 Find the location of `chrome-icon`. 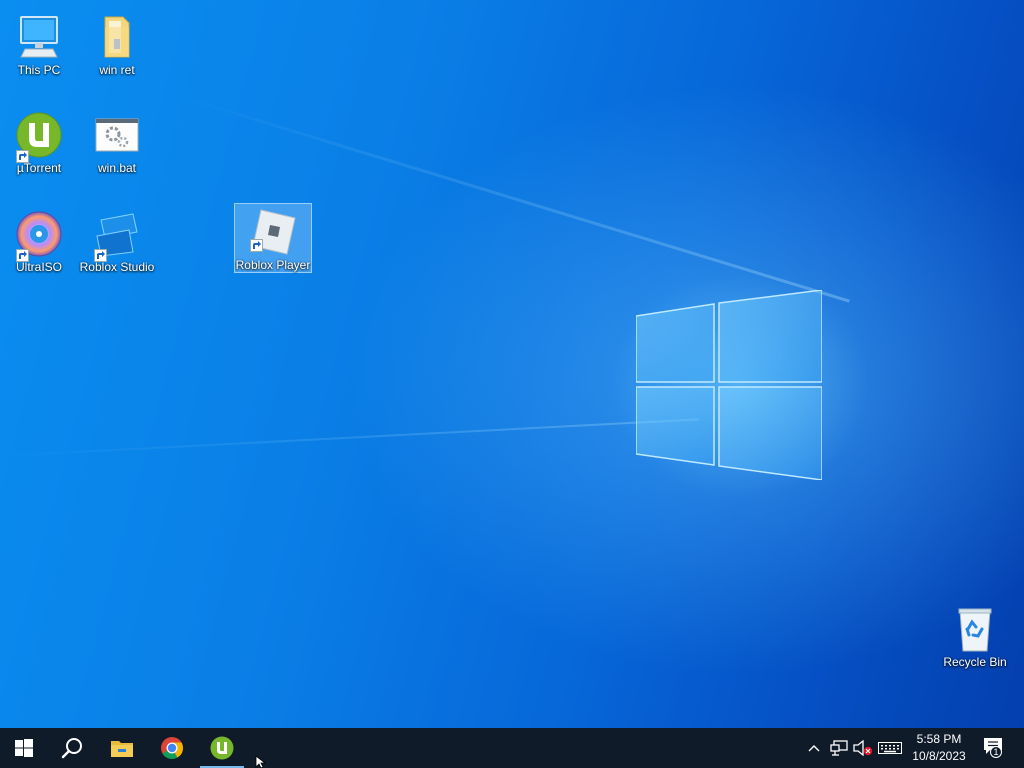

chrome-icon is located at coordinates (172, 748).